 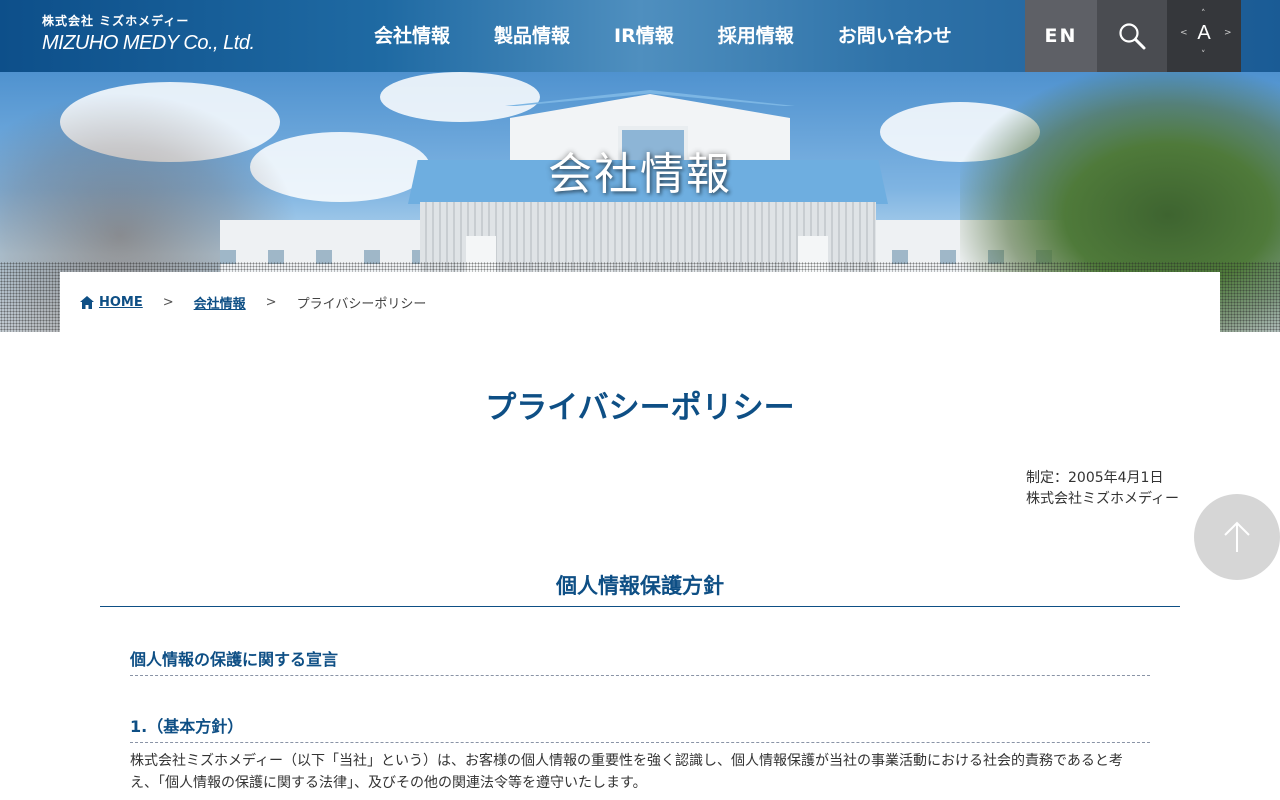 I want to click on breadcrumb-current: プライバシーポリシー, so click(x=361, y=304).